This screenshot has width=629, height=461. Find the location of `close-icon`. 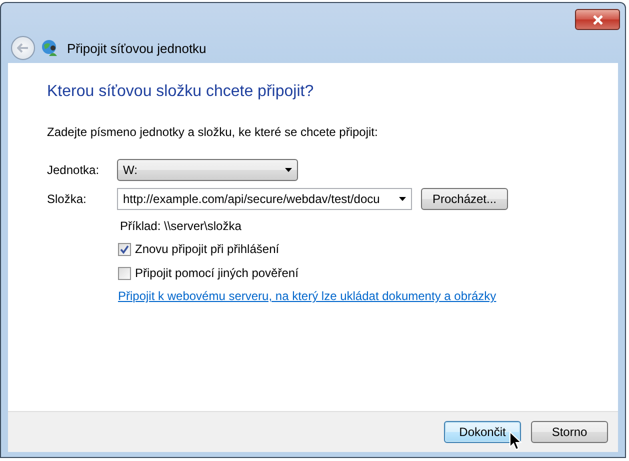

close-icon is located at coordinates (598, 19).